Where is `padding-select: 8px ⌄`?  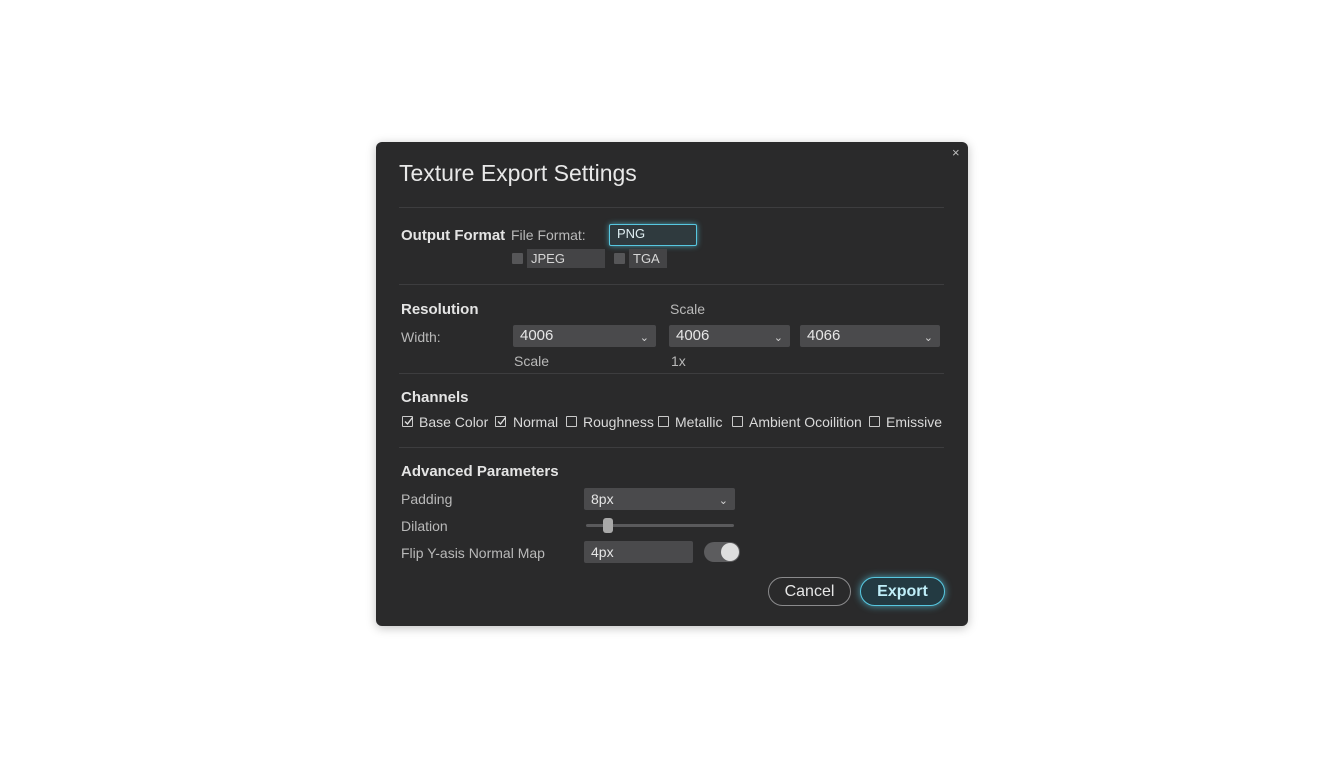 padding-select: 8px ⌄ is located at coordinates (659, 499).